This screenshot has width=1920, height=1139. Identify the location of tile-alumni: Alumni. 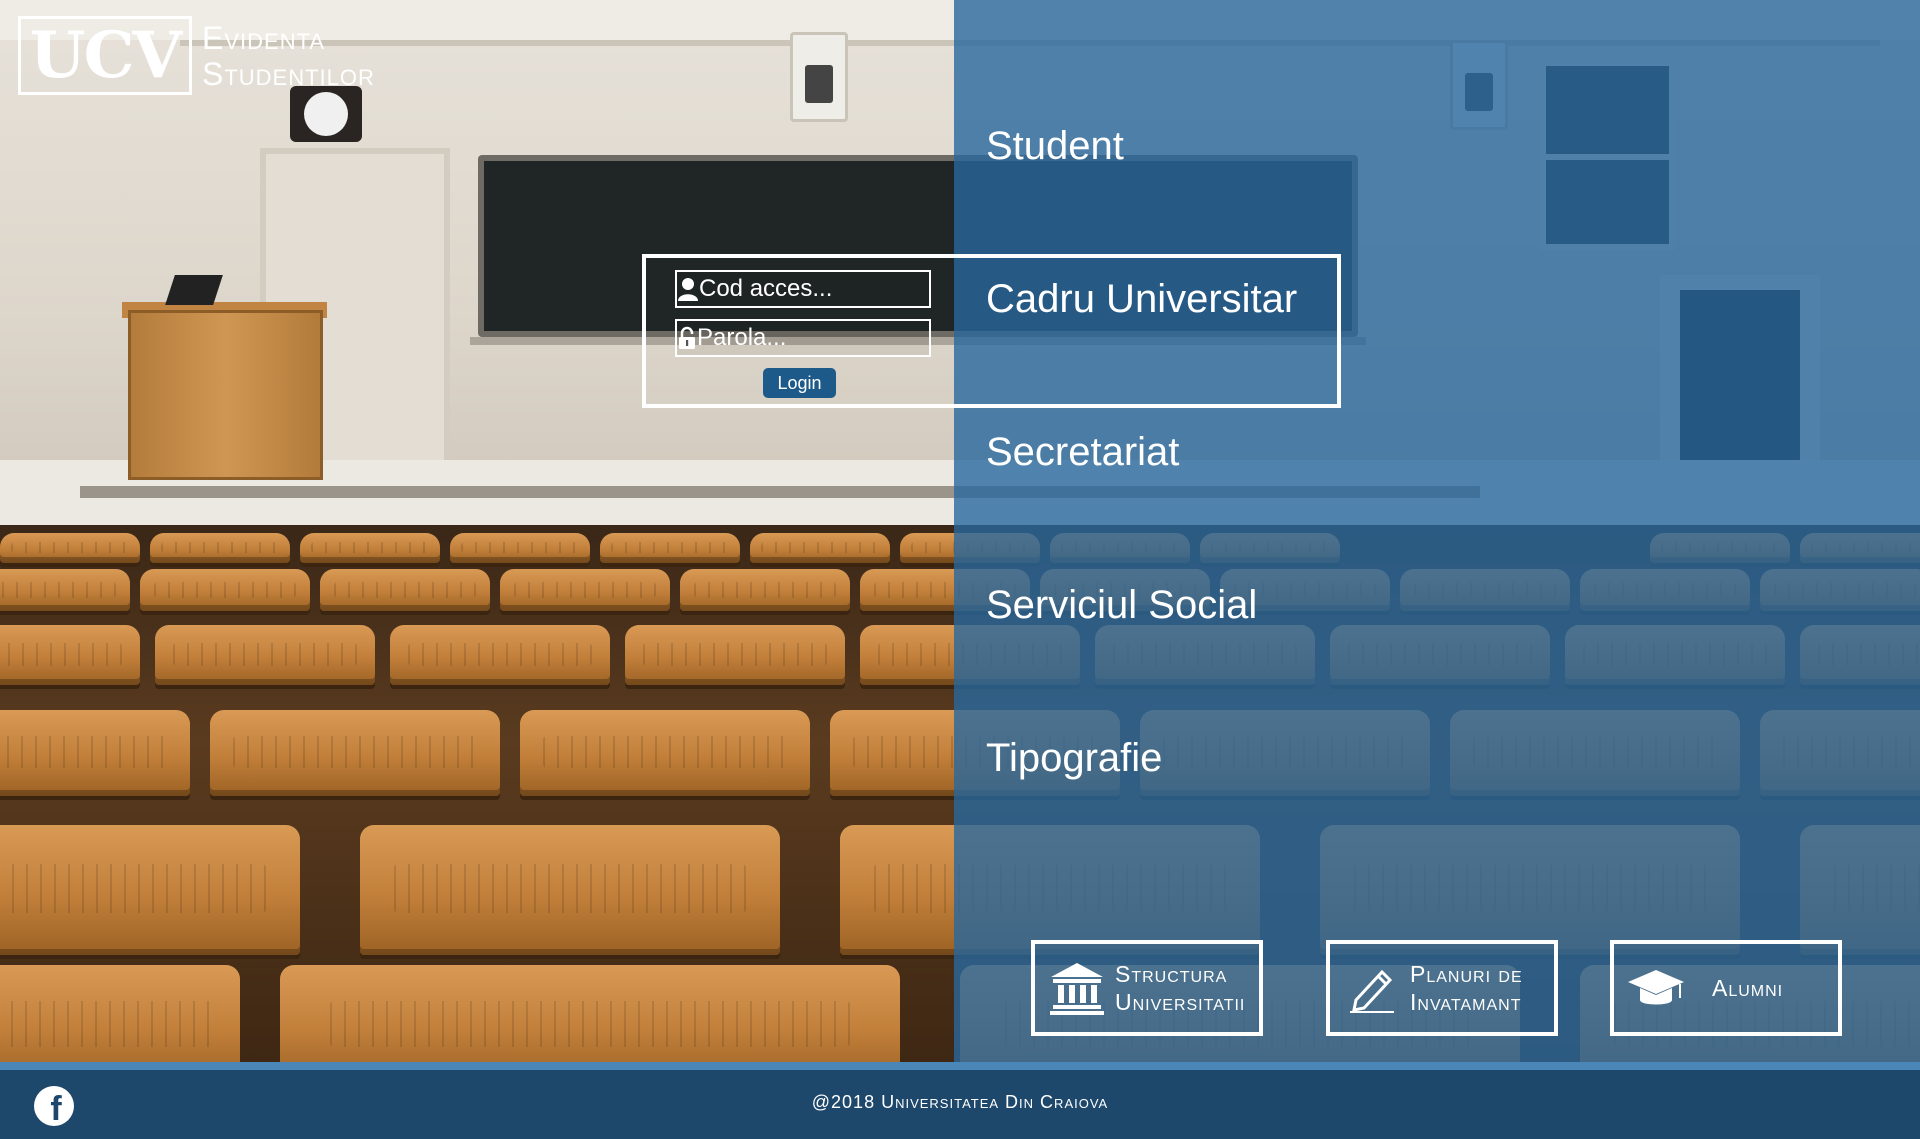
(1726, 988).